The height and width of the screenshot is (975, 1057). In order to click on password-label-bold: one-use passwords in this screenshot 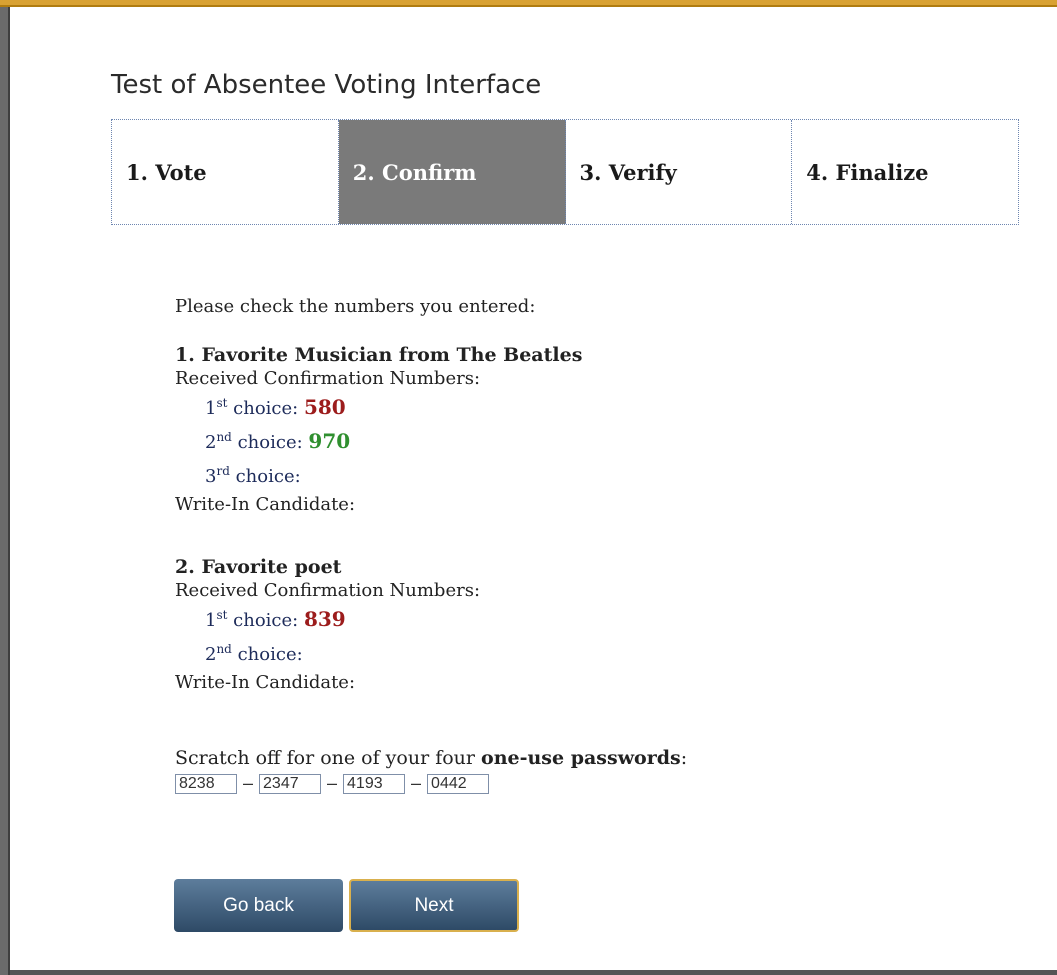, I will do `click(581, 758)`.